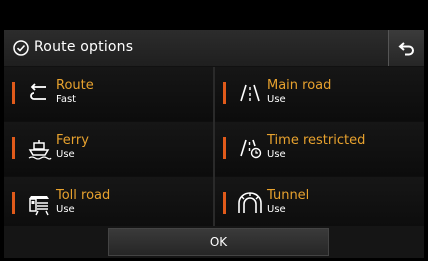  Describe the element at coordinates (319, 94) in the screenshot. I see `option-main-road: Main road Use` at that location.